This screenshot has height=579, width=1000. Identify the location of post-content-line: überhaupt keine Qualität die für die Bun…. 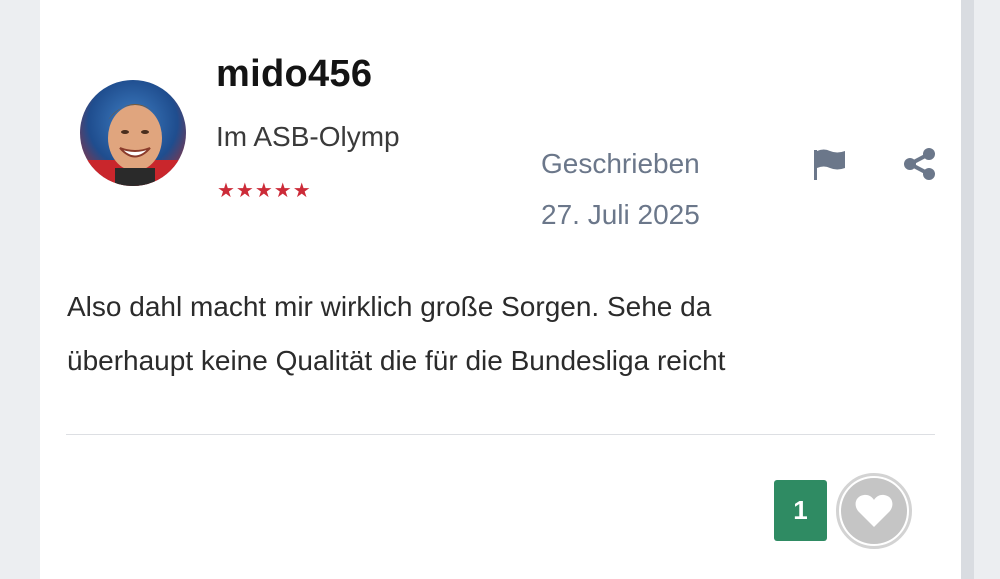
(396, 360).